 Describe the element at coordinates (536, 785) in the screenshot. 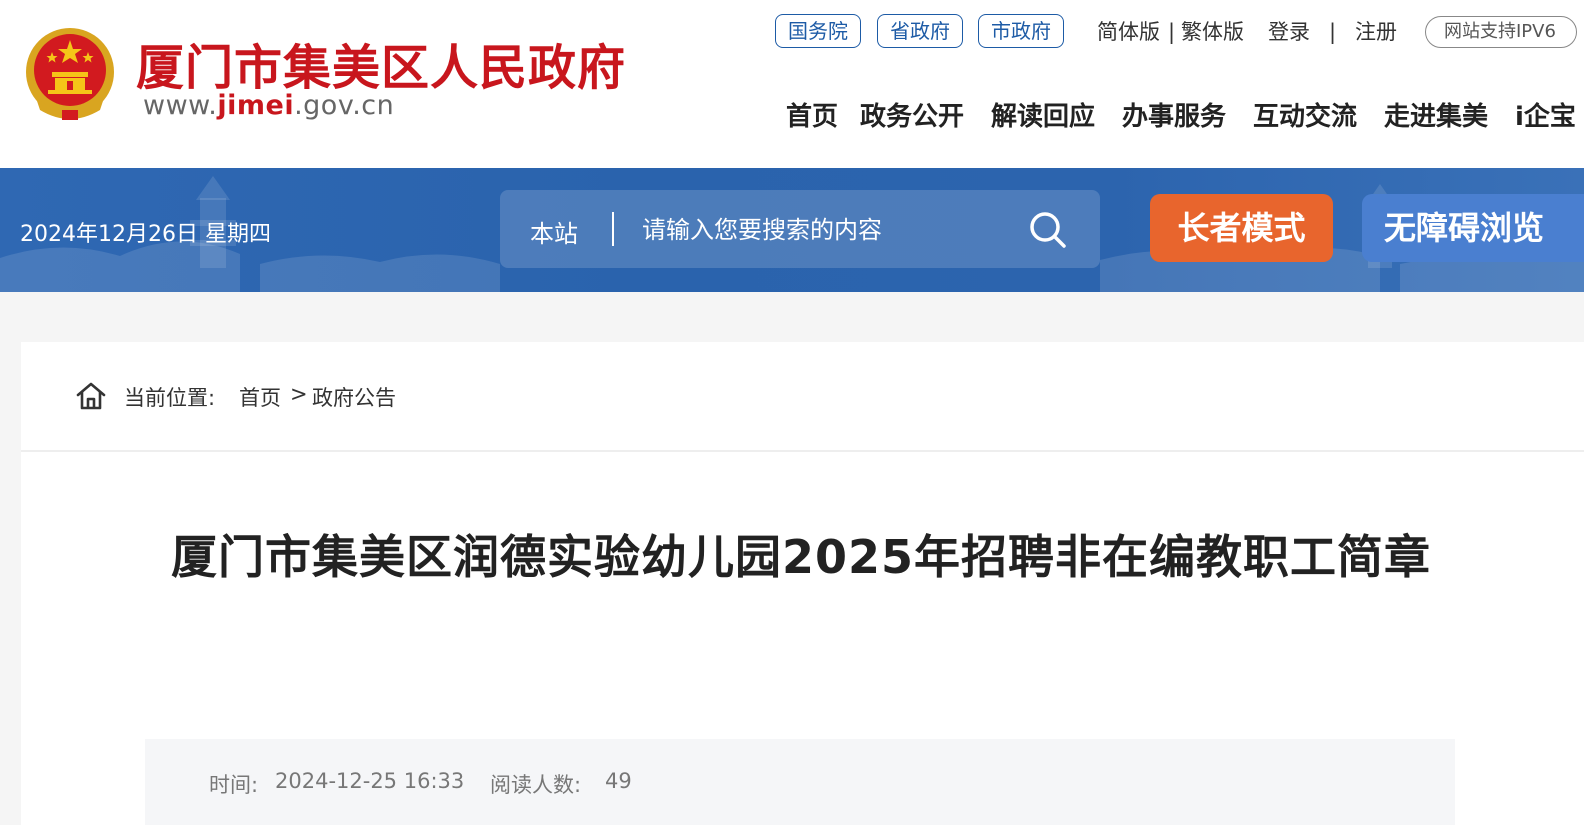

I see `read-count-label: 阅读人数:` at that location.